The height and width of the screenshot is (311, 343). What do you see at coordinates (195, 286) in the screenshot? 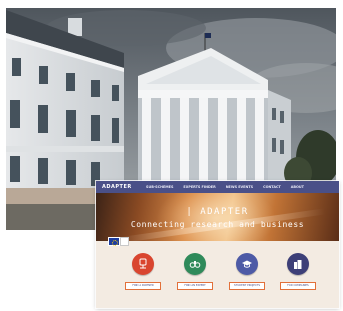
I see `find-expert-button: FIND AN EXPERT` at bounding box center [195, 286].